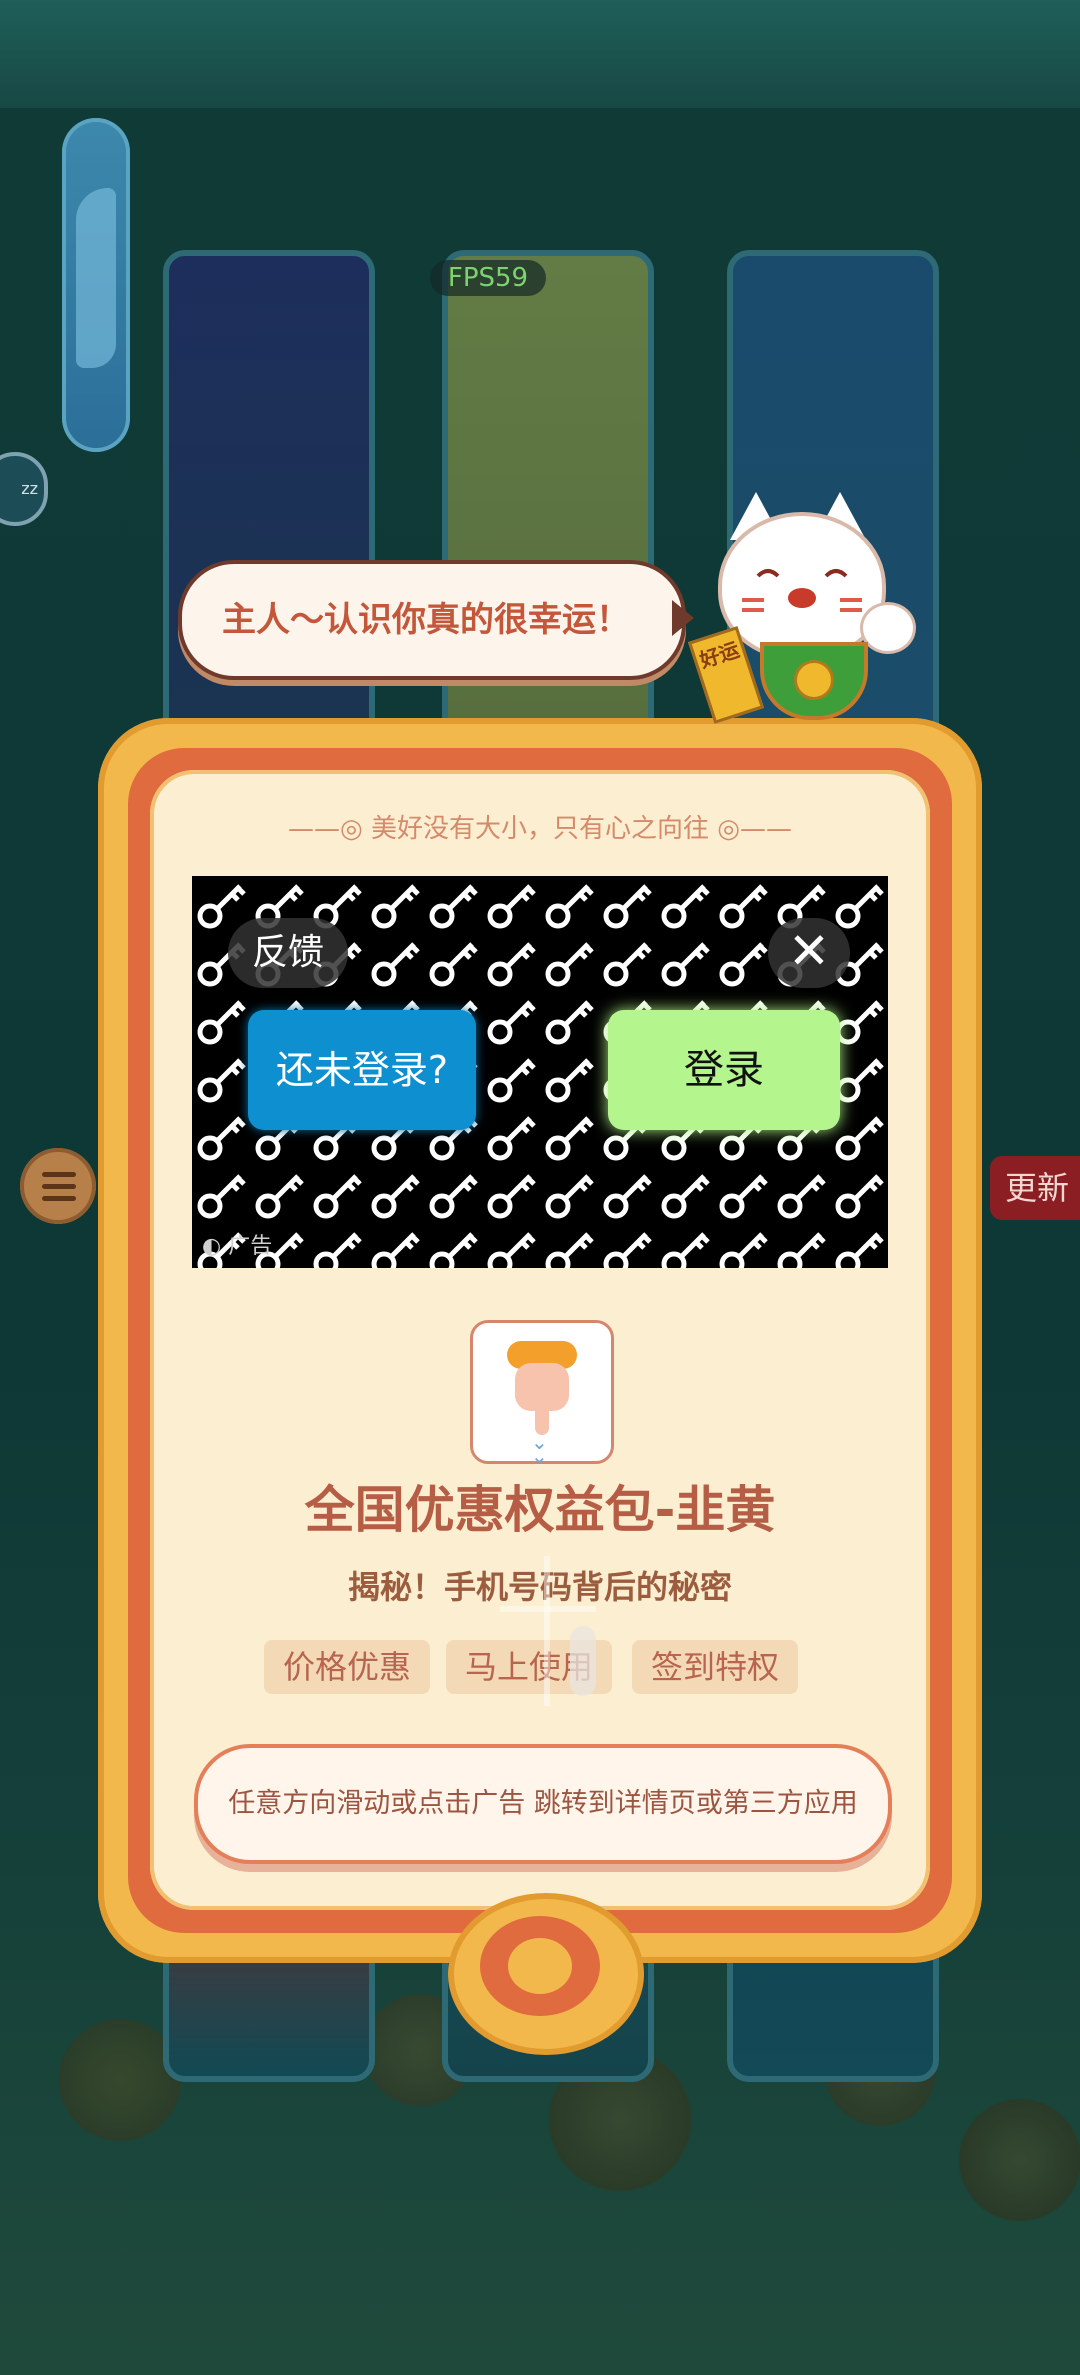 The width and height of the screenshot is (1080, 2375). Describe the element at coordinates (288, 953) in the screenshot. I see `ad-feedback-button: 反馈` at that location.